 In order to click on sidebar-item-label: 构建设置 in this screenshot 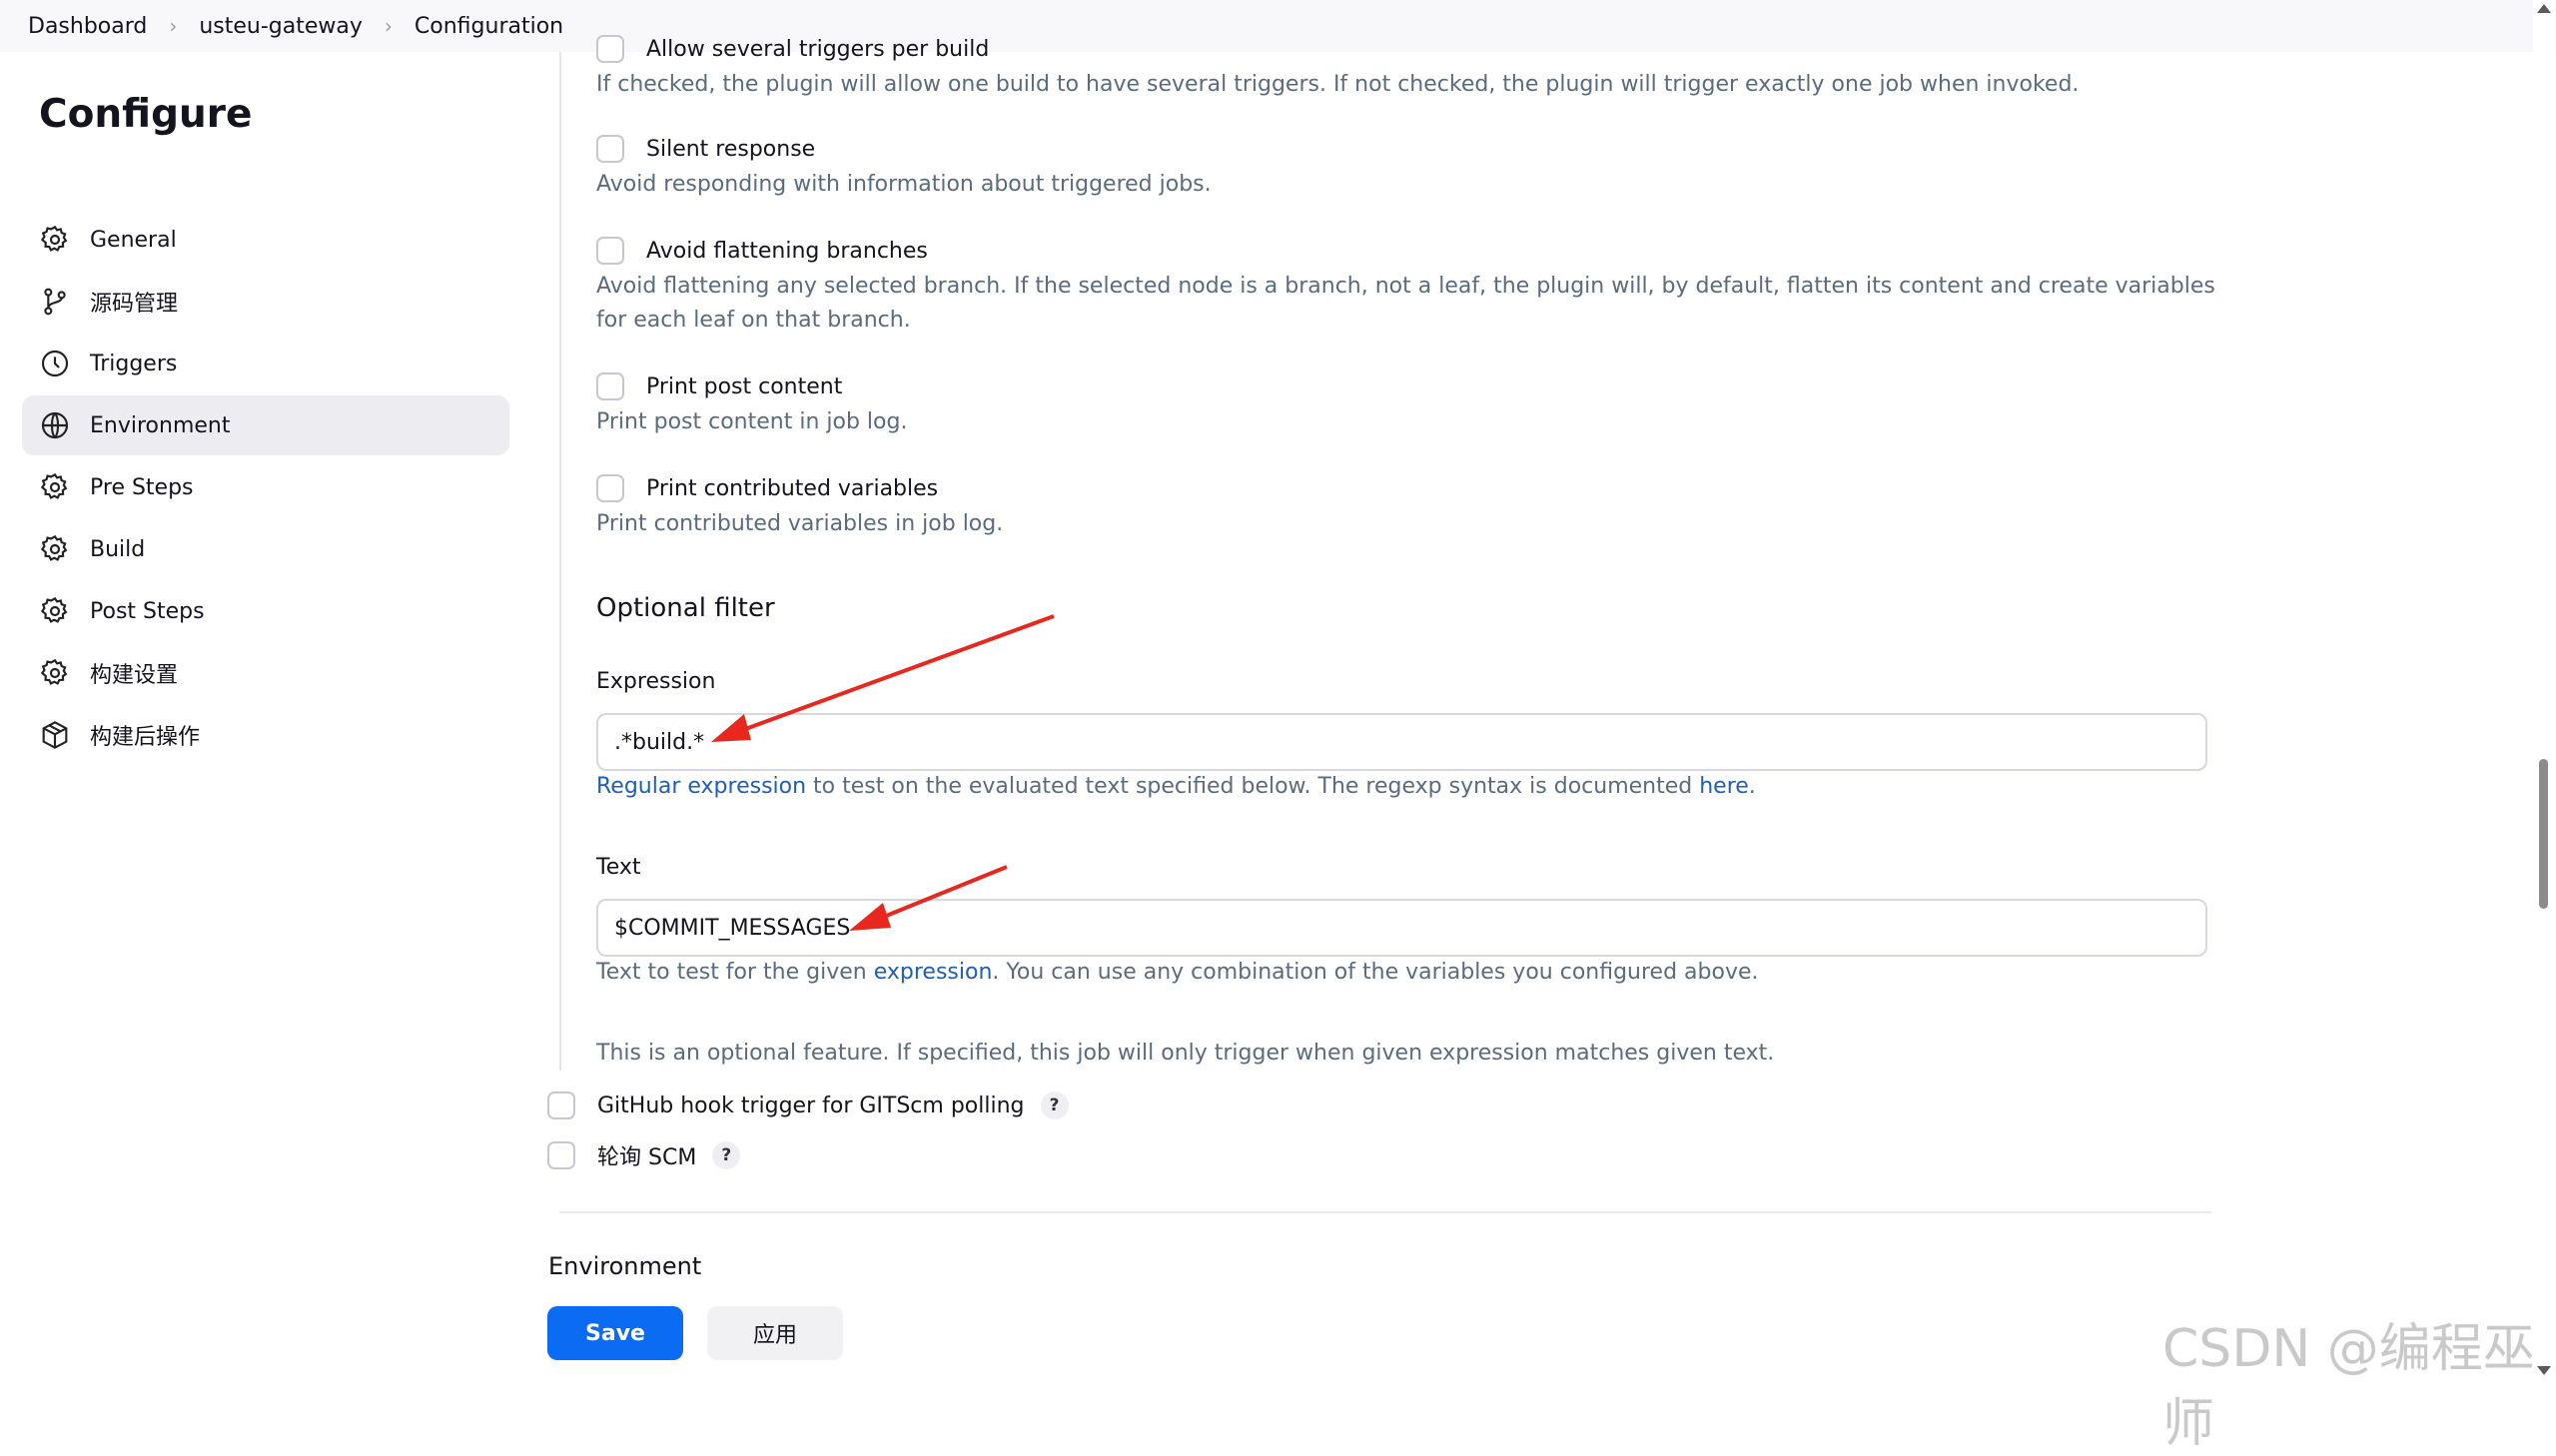, I will do `click(134, 675)`.